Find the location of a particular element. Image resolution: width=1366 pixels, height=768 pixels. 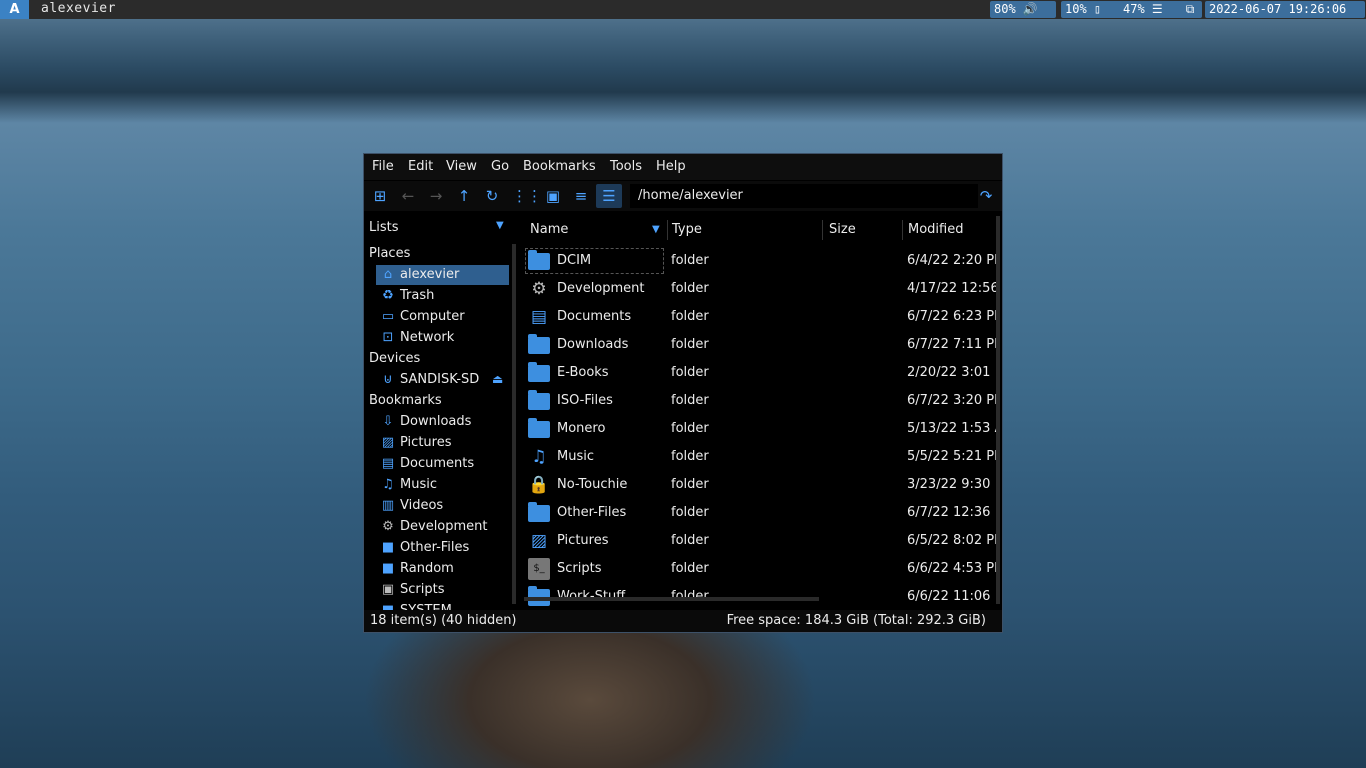

sidebar-item-random: ■ Random is located at coordinates (442, 569).